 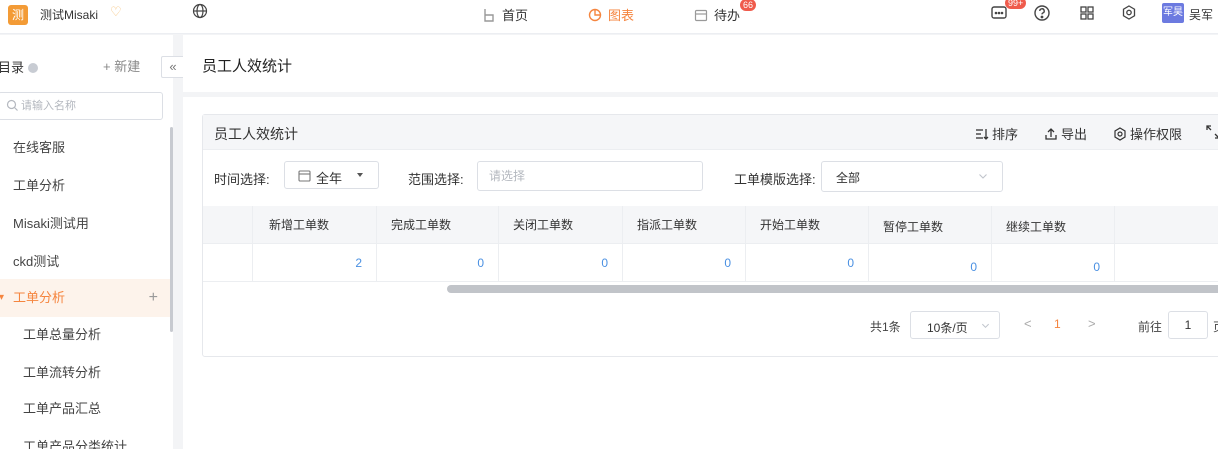 I want to click on nav-chart: 图表, so click(x=611, y=14).